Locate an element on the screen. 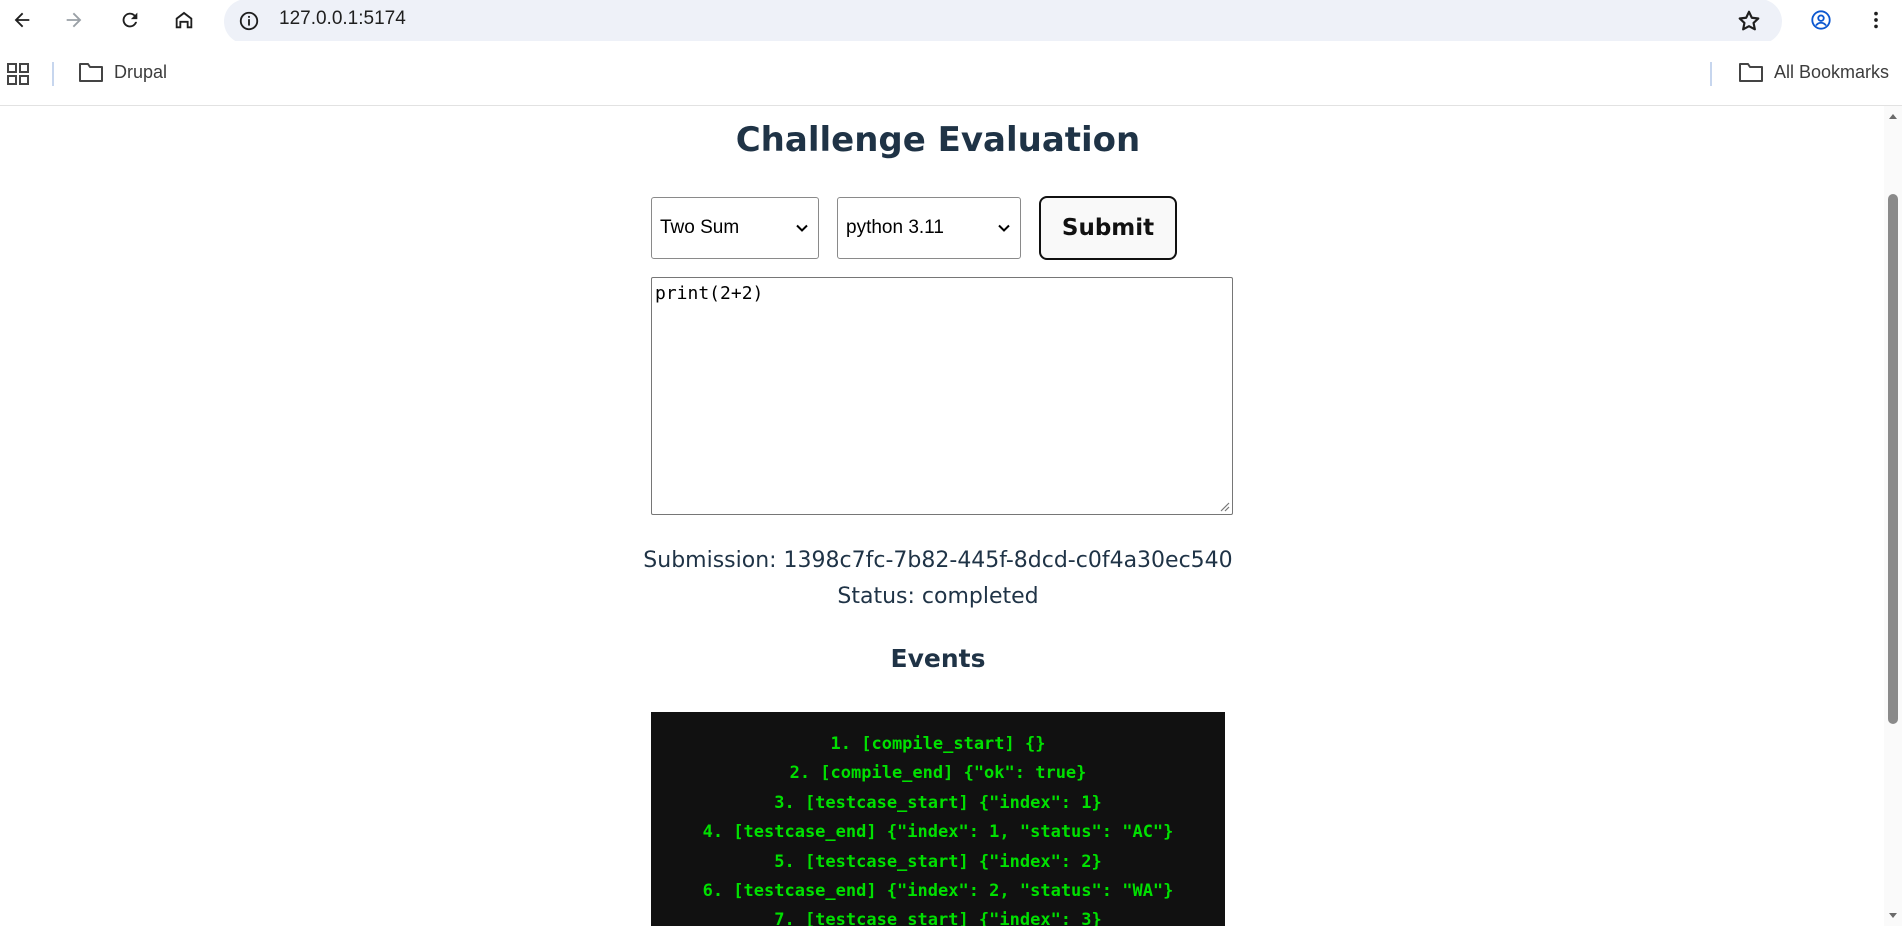 The image size is (1902, 927). language-select: python 3.11 is located at coordinates (929, 228).